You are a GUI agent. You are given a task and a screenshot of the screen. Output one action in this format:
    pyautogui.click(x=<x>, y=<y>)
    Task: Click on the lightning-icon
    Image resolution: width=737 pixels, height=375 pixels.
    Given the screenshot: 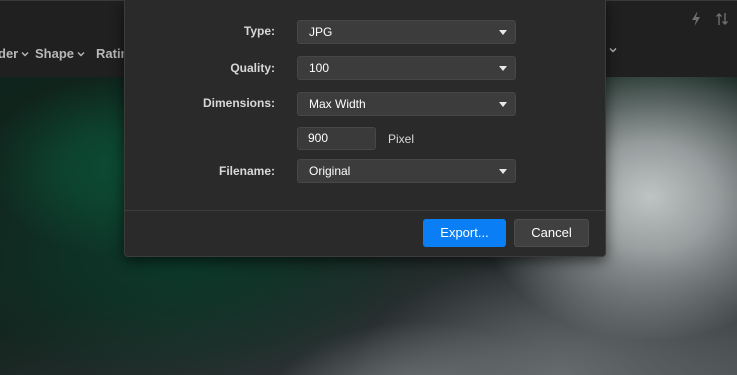 What is the action you would take?
    pyautogui.click(x=696, y=19)
    